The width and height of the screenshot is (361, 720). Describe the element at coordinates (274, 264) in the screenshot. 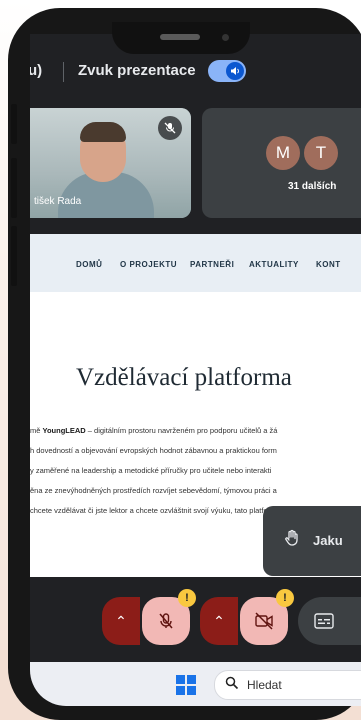

I see `nav-item-aktuality: AKTUALITY` at that location.